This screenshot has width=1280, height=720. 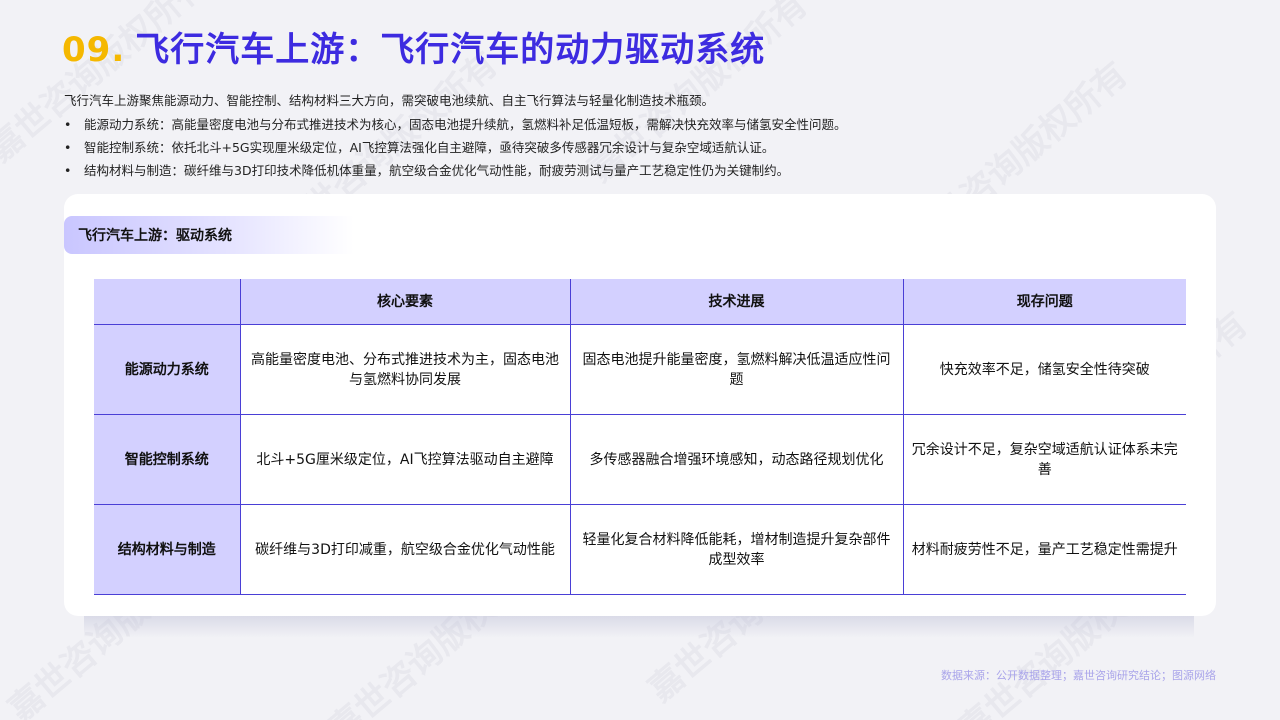 I want to click on card-tab-label: 飞行汽车上游：驱动系统, so click(x=155, y=235).